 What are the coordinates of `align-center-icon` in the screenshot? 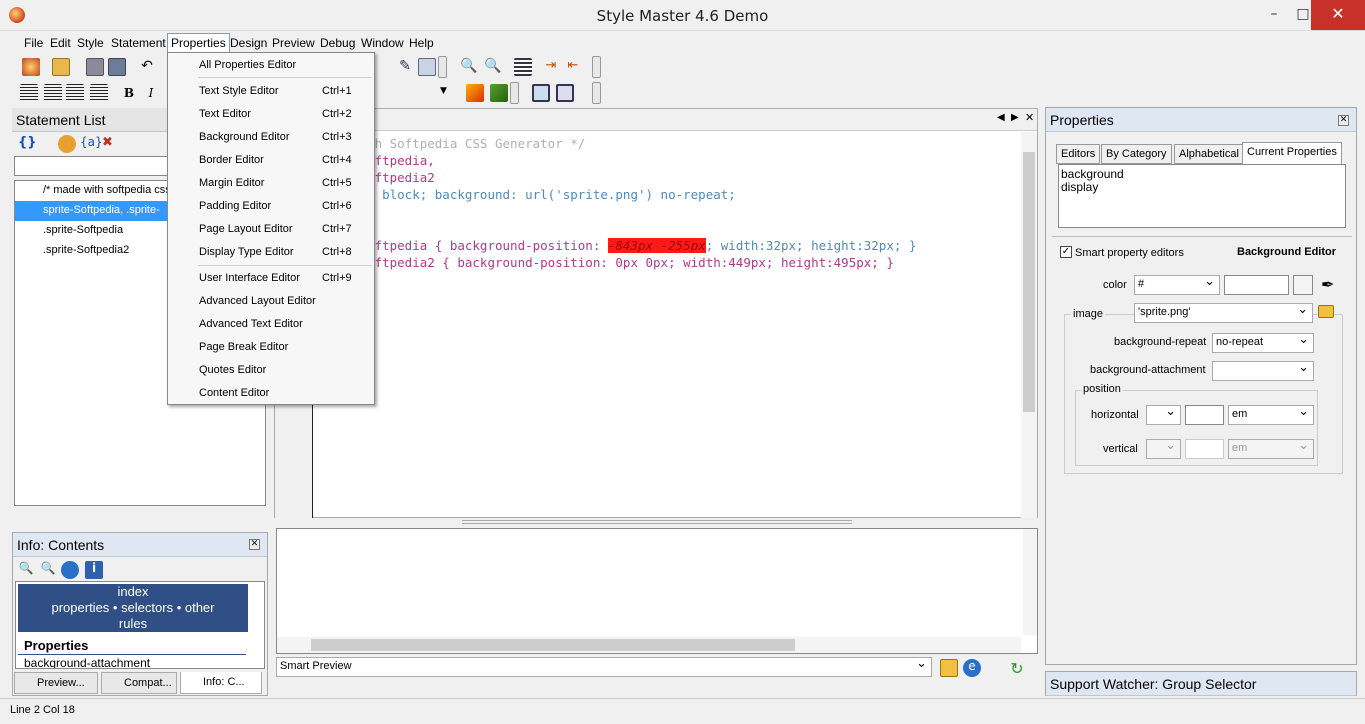 It's located at (53, 93).